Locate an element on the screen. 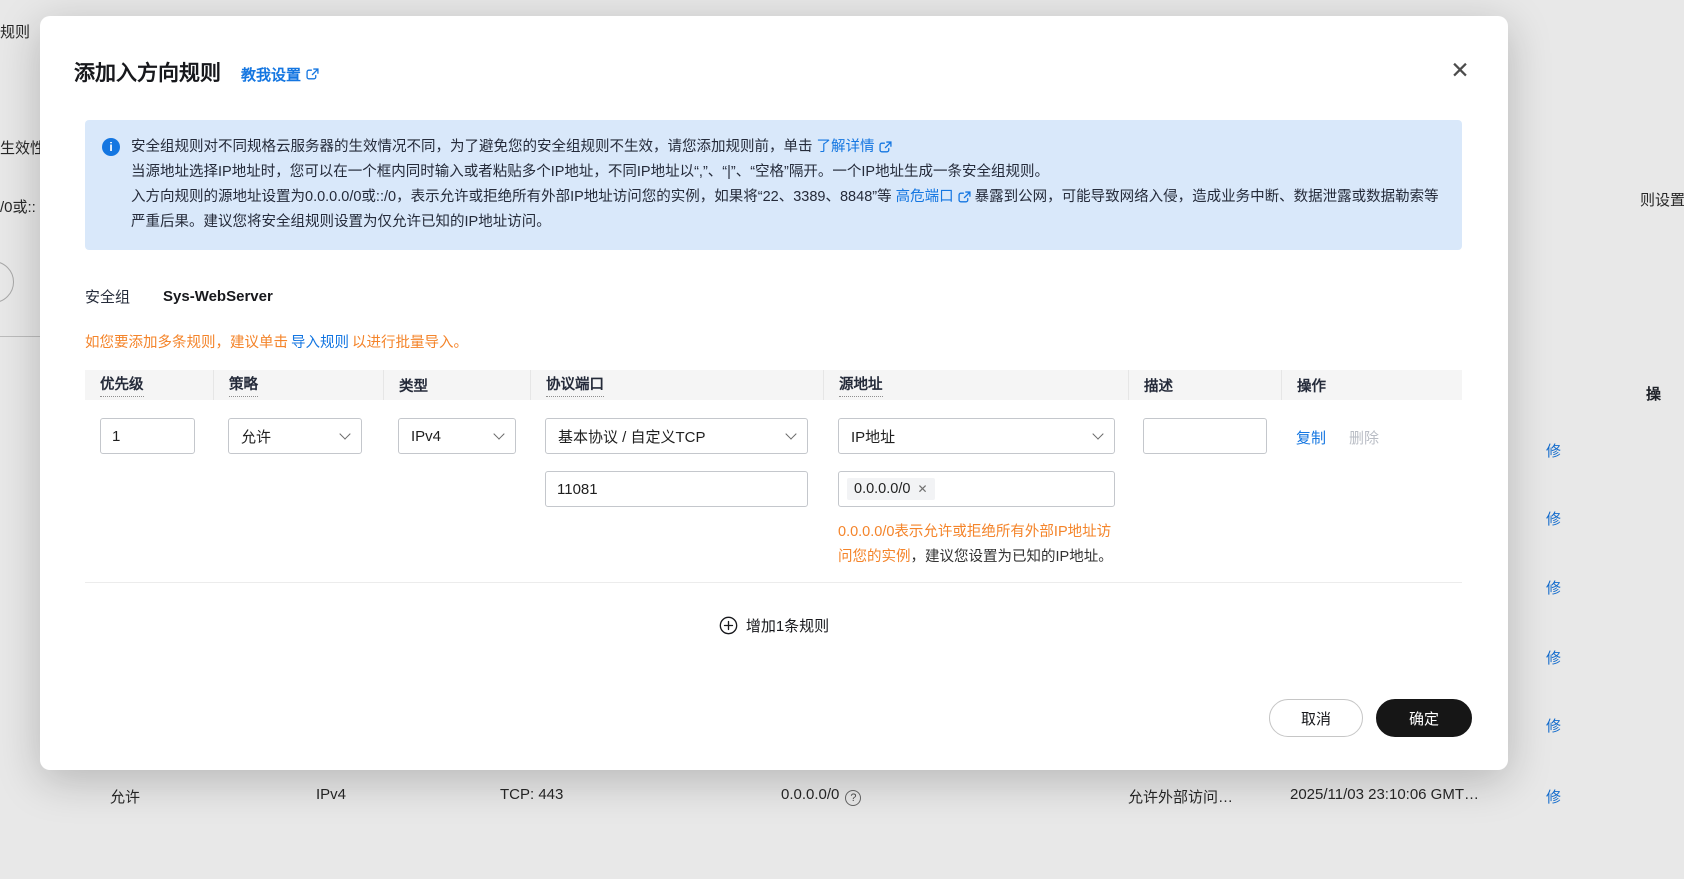 The image size is (1684, 879). rule-table-header: 优先级 策略 类型 协议端口 源地址 描述 操作 is located at coordinates (773, 385).